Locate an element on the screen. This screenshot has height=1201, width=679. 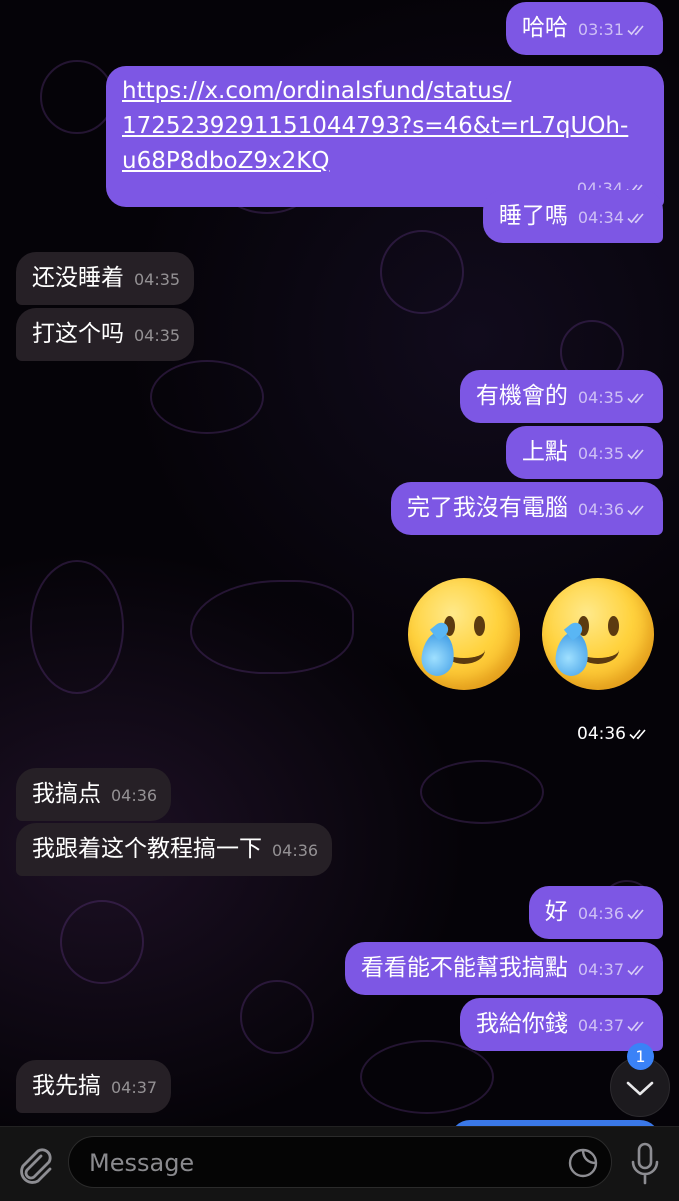
sticker-icon is located at coordinates (583, 1163).